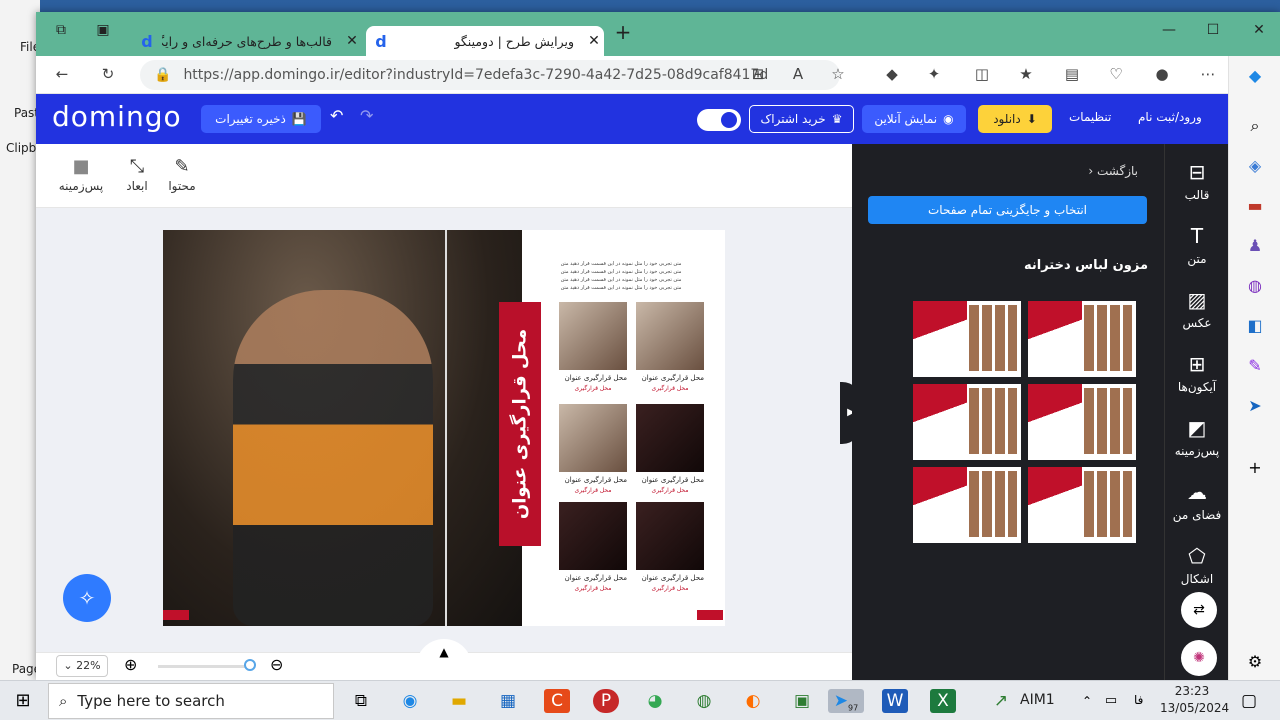  I want to click on workspaces-icon: ⧉, so click(61, 30).